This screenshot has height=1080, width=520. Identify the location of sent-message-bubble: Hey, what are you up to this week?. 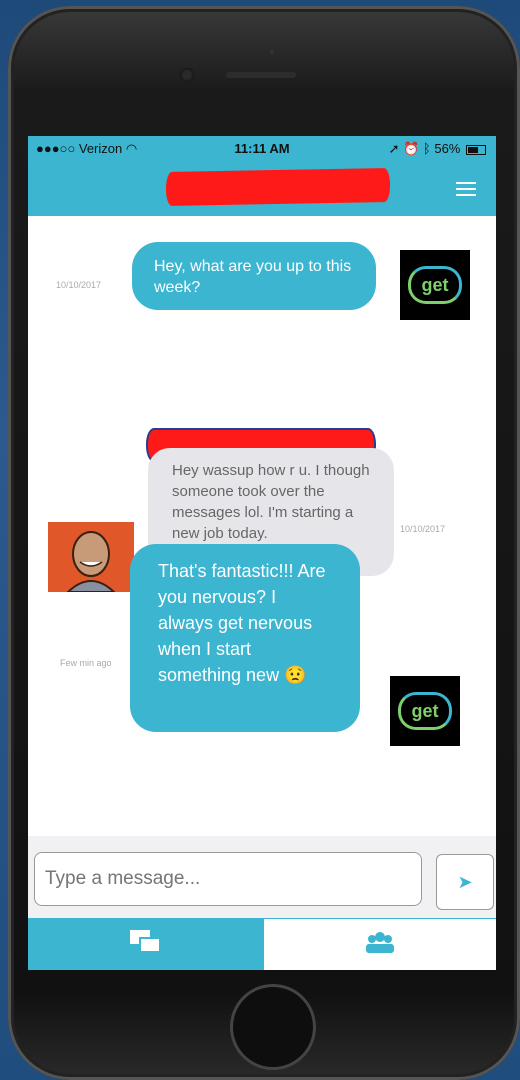
(254, 276).